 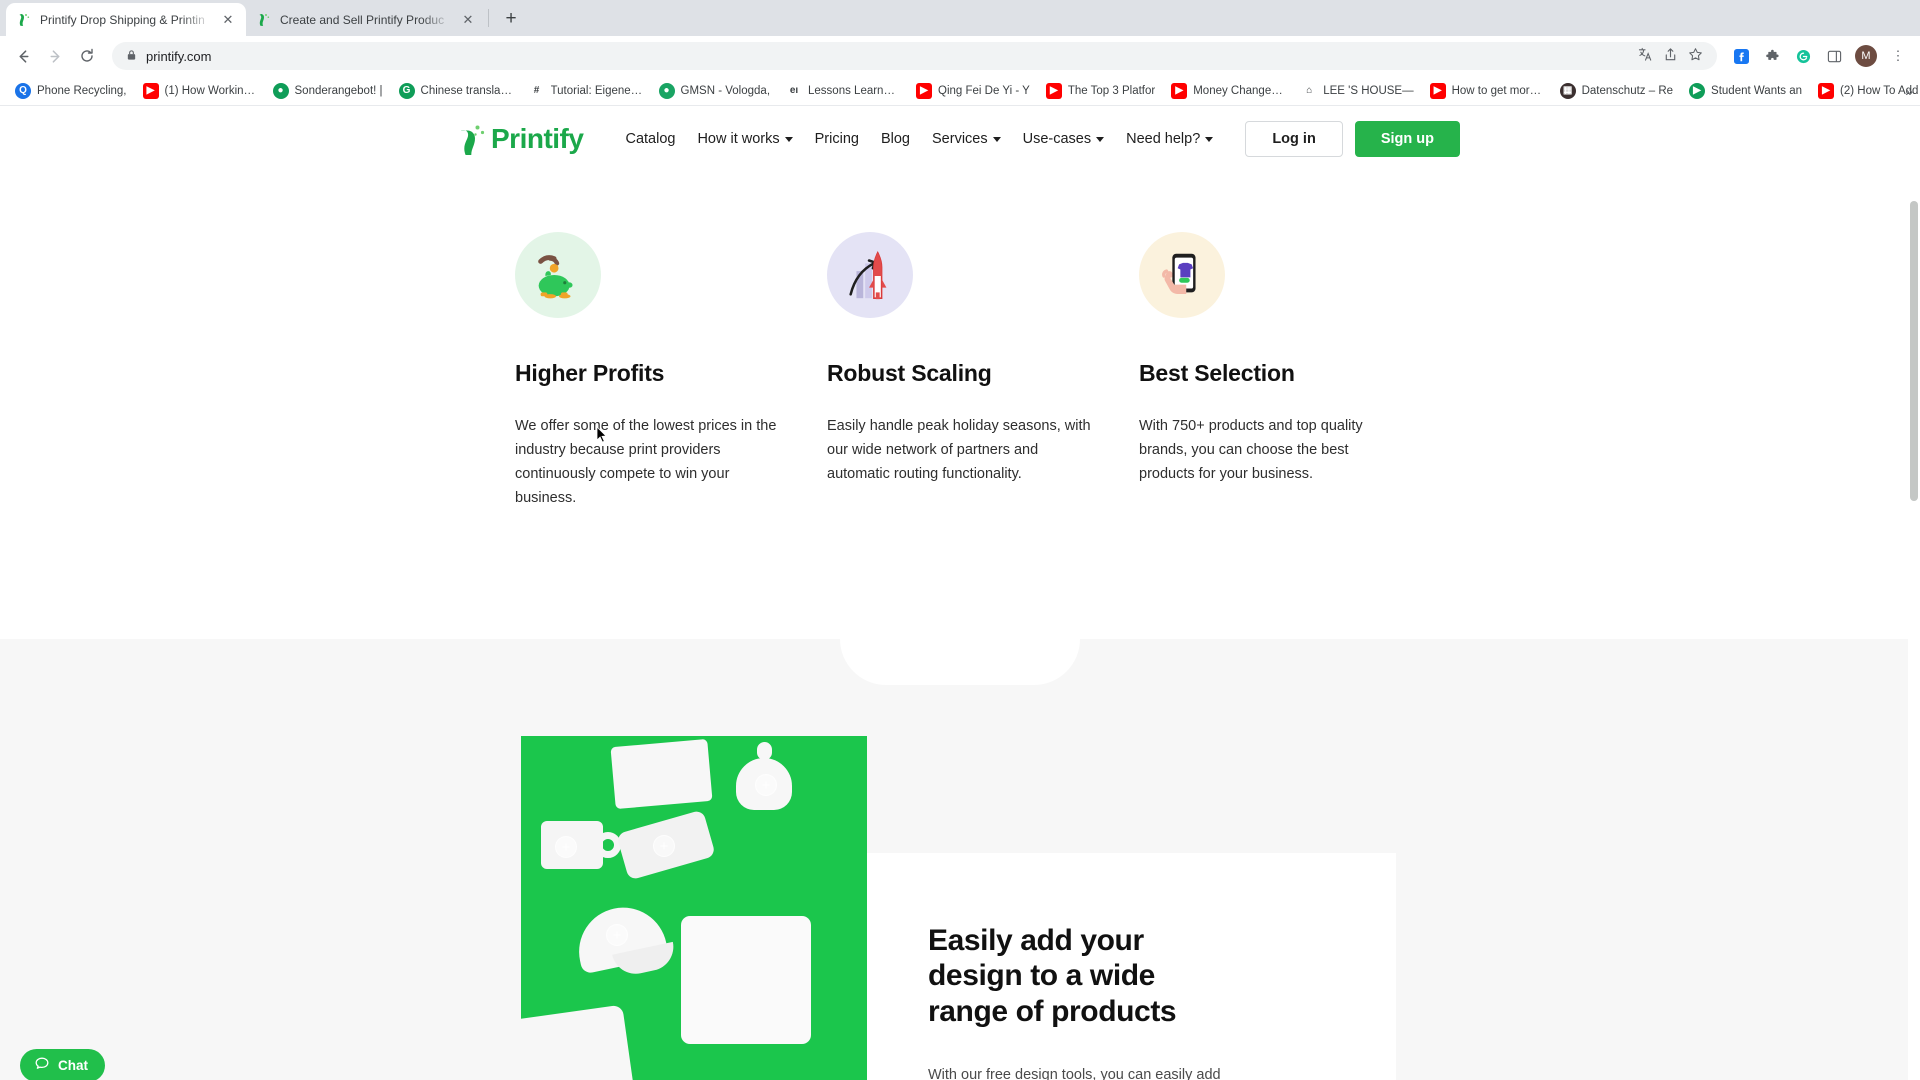 I want to click on bookmark-item: G Chinese translatio, so click(x=456, y=91).